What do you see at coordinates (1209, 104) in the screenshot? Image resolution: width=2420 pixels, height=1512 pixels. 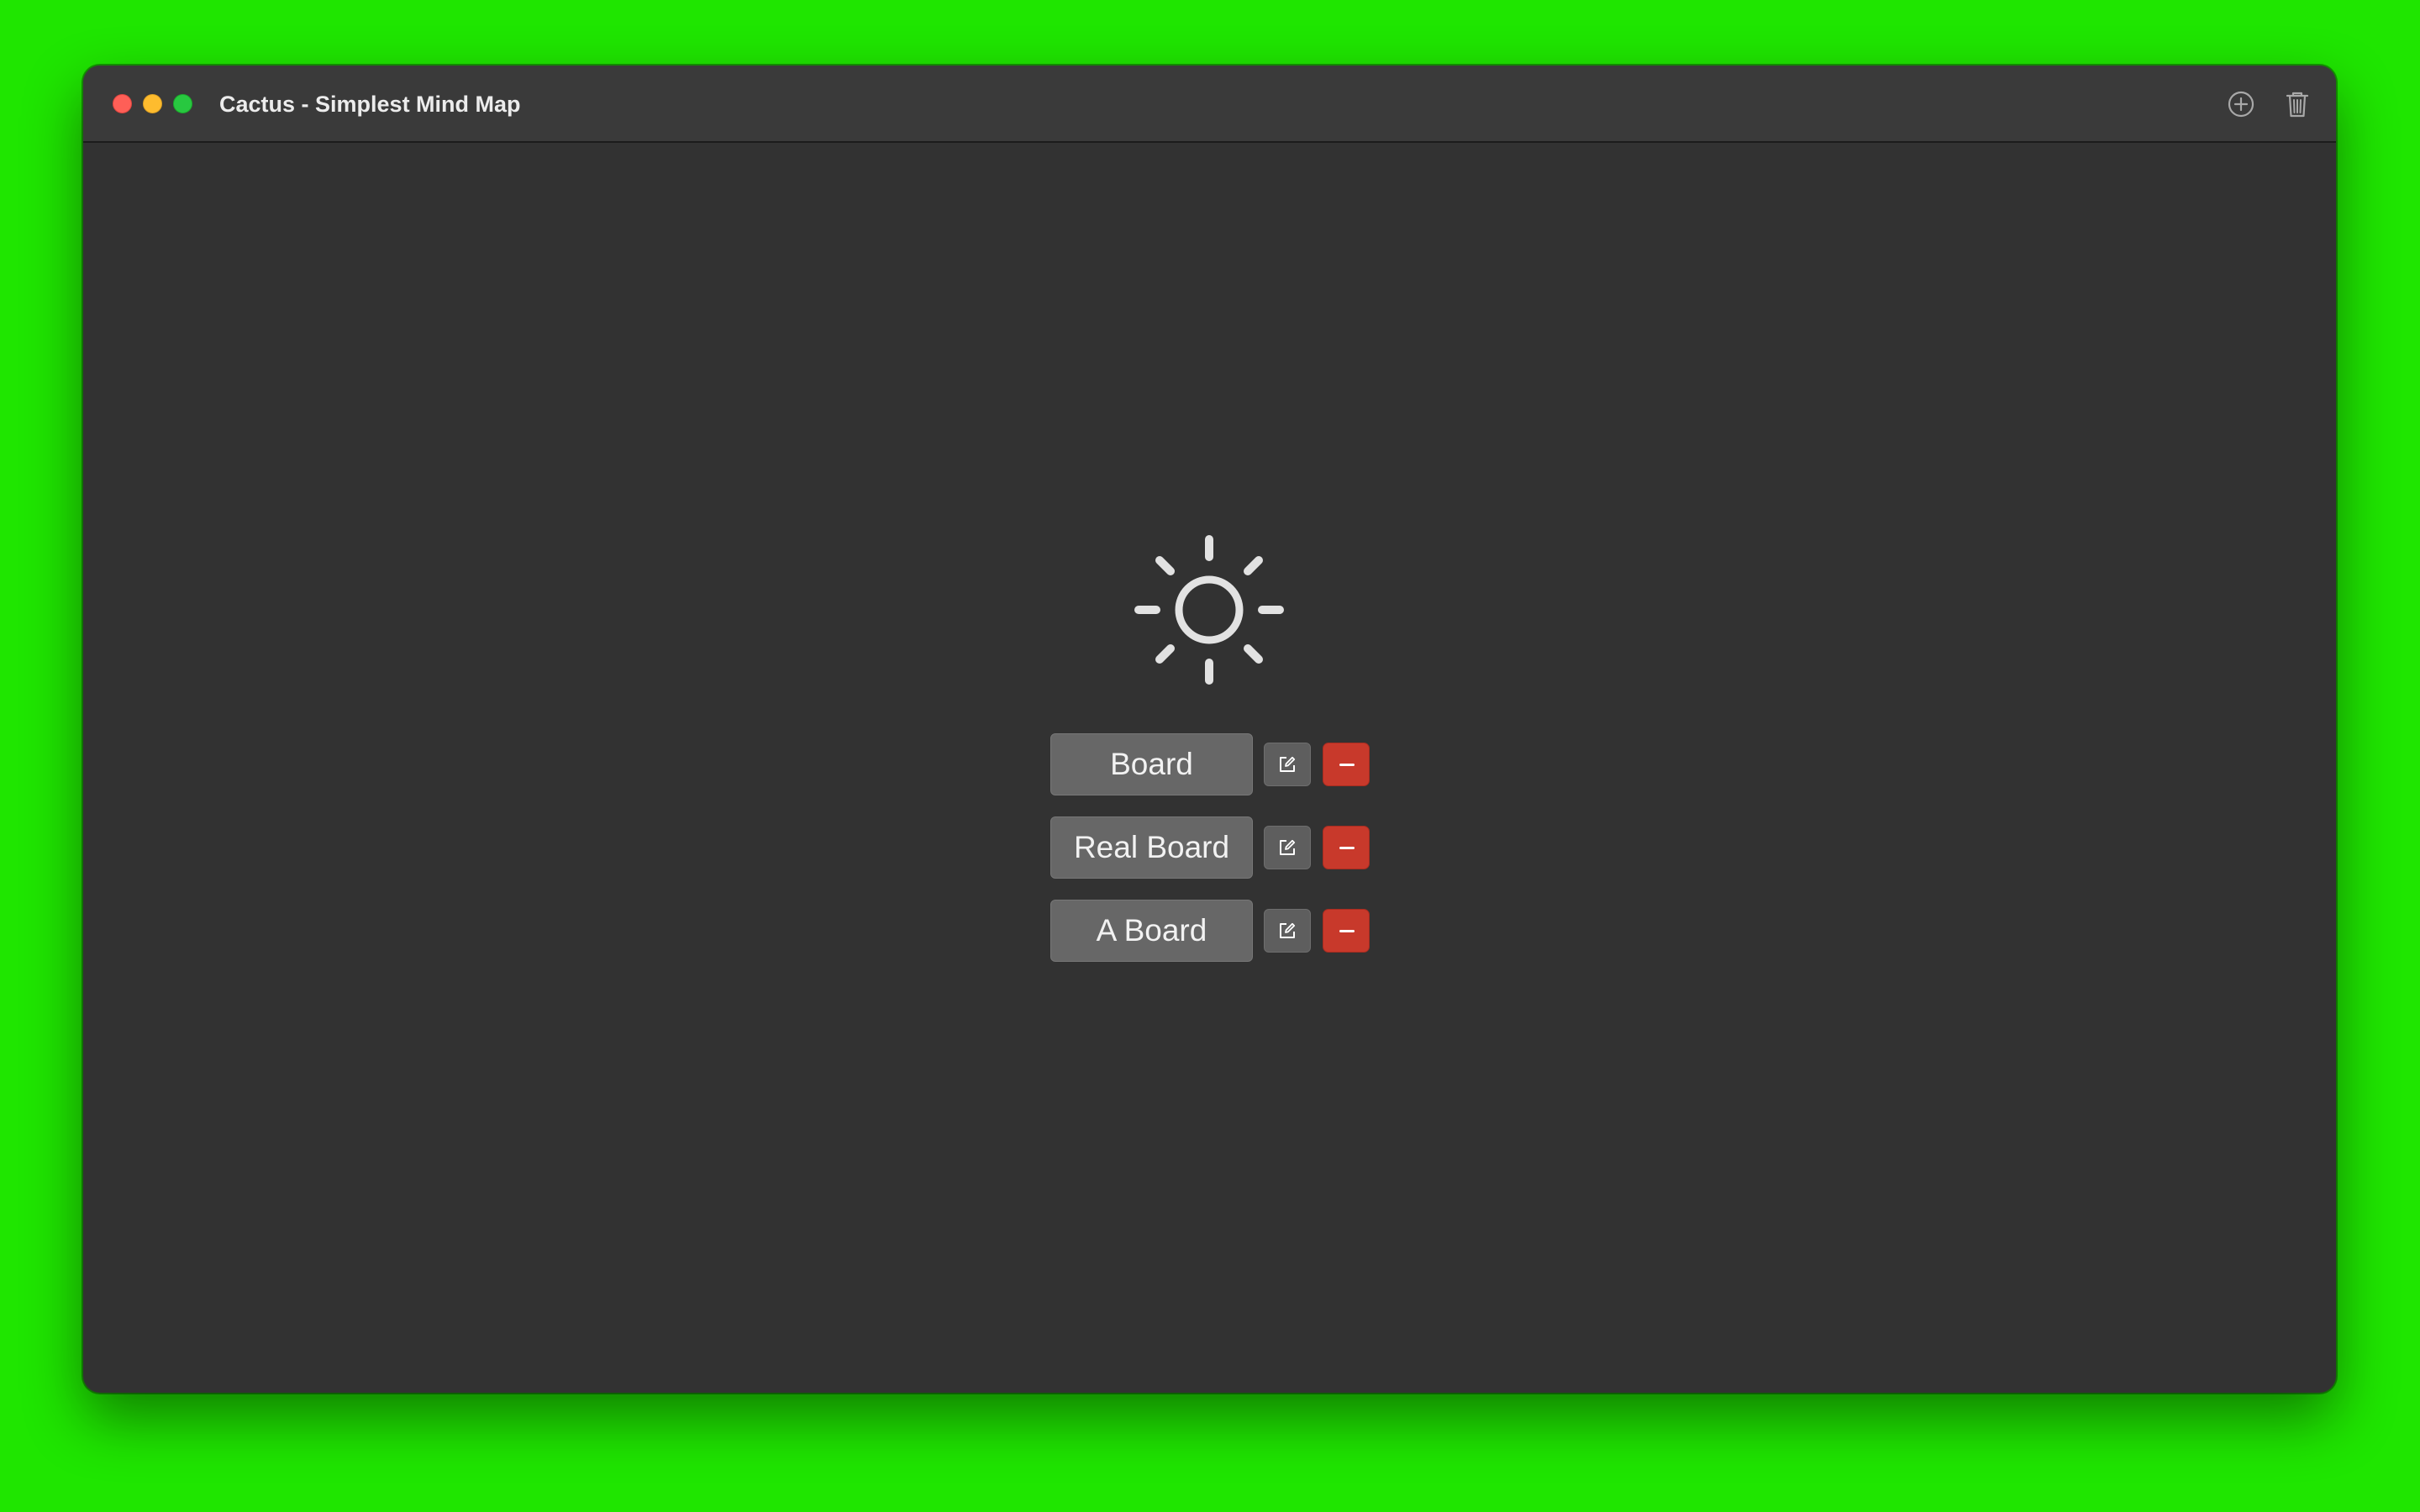 I see `title-bar: Cactus - Simplest Mind Map` at bounding box center [1209, 104].